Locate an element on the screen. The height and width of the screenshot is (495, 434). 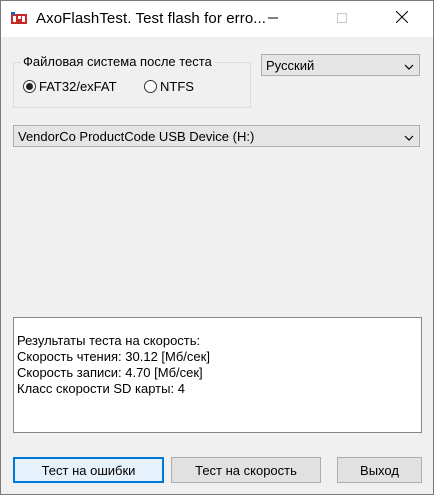
maximize-icon is located at coordinates (342, 19).